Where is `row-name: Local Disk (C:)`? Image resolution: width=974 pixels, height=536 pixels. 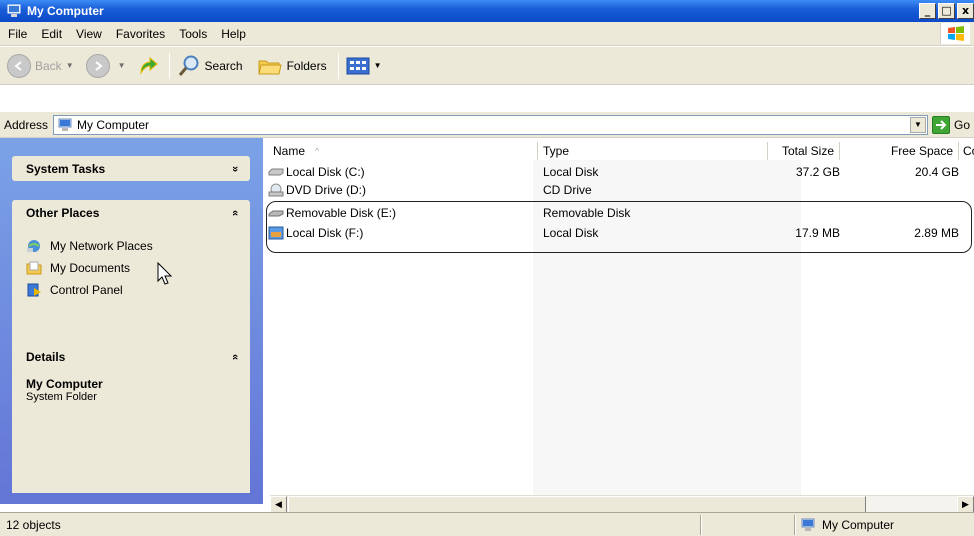
row-name: Local Disk (C:) is located at coordinates (325, 172).